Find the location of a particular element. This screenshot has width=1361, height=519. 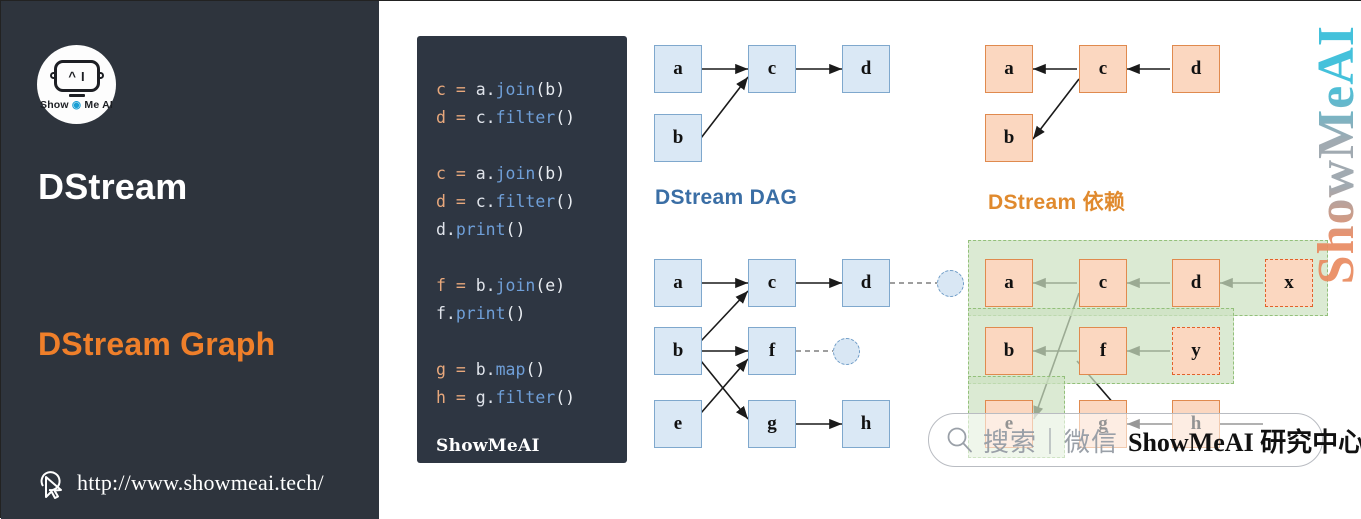

logo-wordmark: Show ◉ Me AI is located at coordinates (76, 105).